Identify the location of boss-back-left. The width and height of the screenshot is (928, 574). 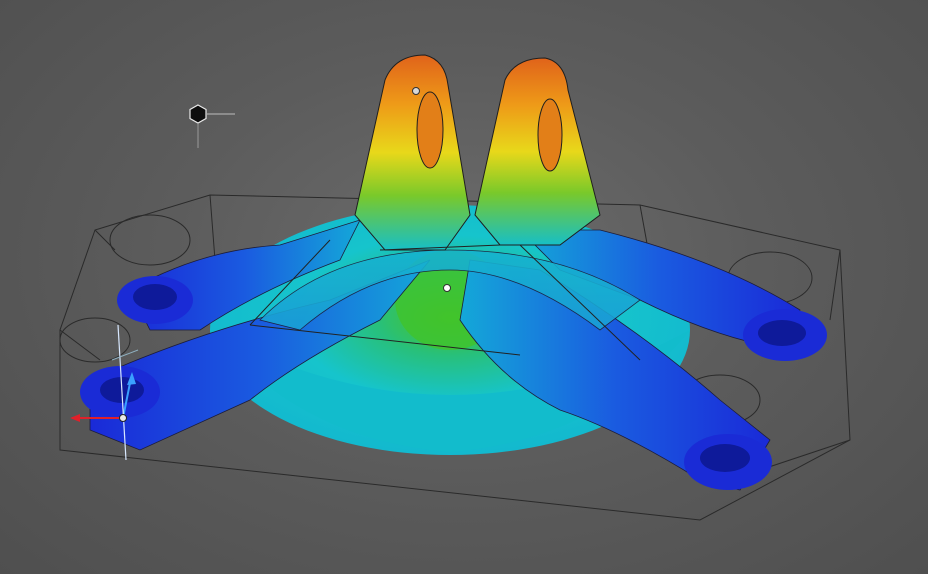
(155, 300).